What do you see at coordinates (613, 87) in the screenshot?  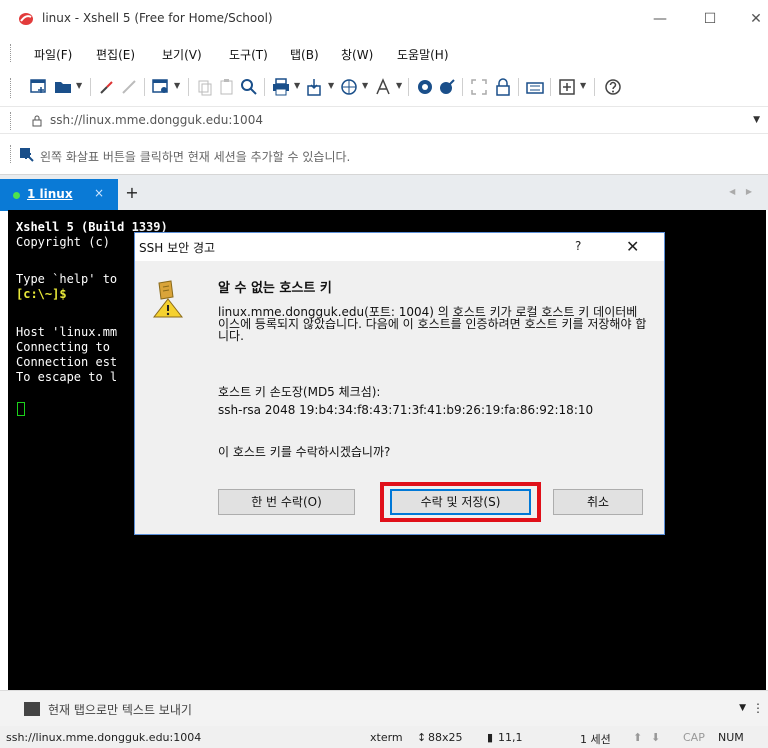 I see `help-icon` at bounding box center [613, 87].